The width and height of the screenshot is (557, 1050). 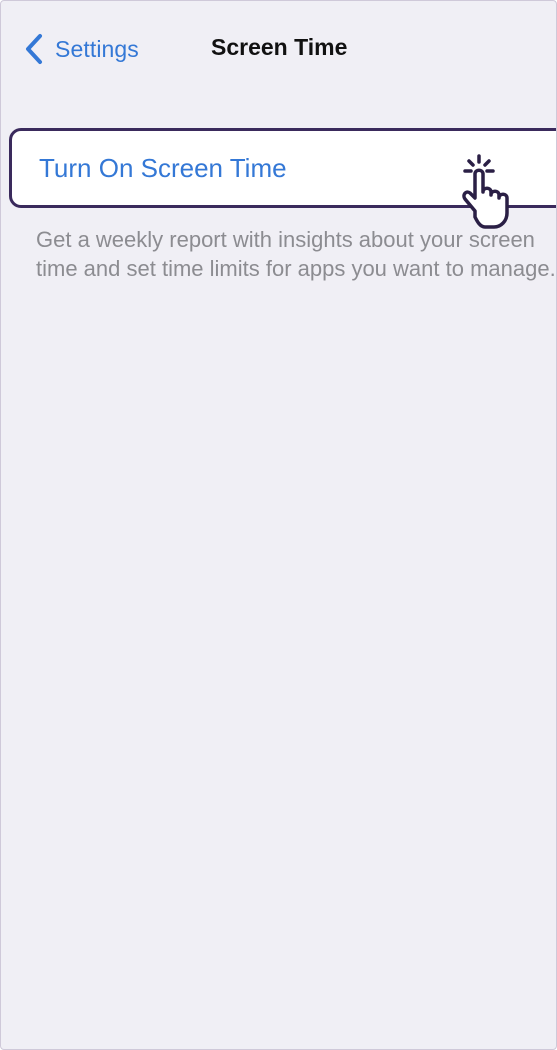 I want to click on navigation-bar: Settings Screen Time, so click(x=278, y=49).